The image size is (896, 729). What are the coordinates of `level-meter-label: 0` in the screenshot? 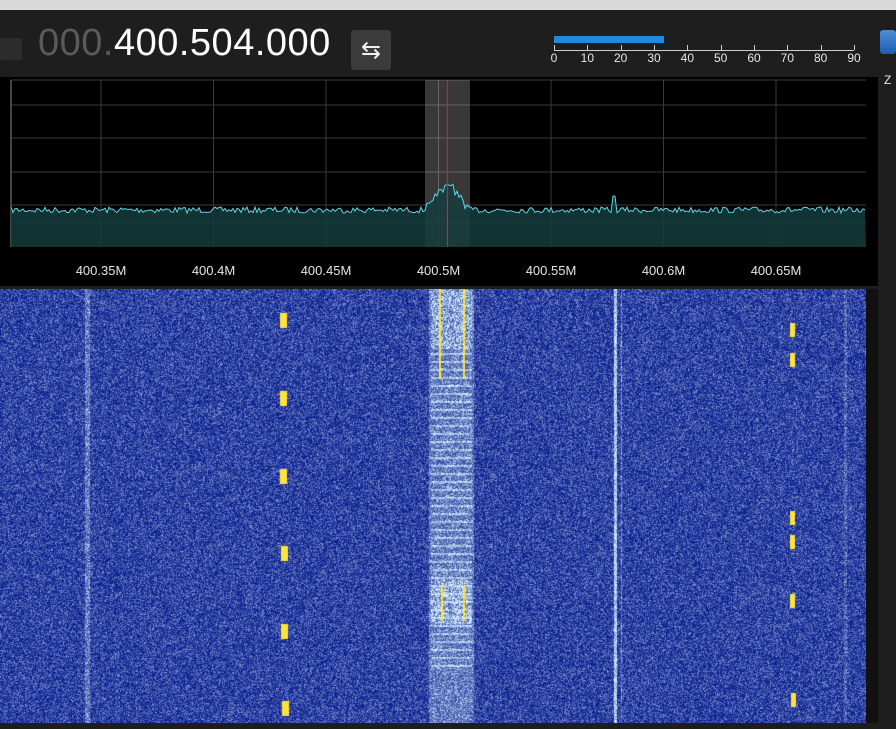 It's located at (554, 58).